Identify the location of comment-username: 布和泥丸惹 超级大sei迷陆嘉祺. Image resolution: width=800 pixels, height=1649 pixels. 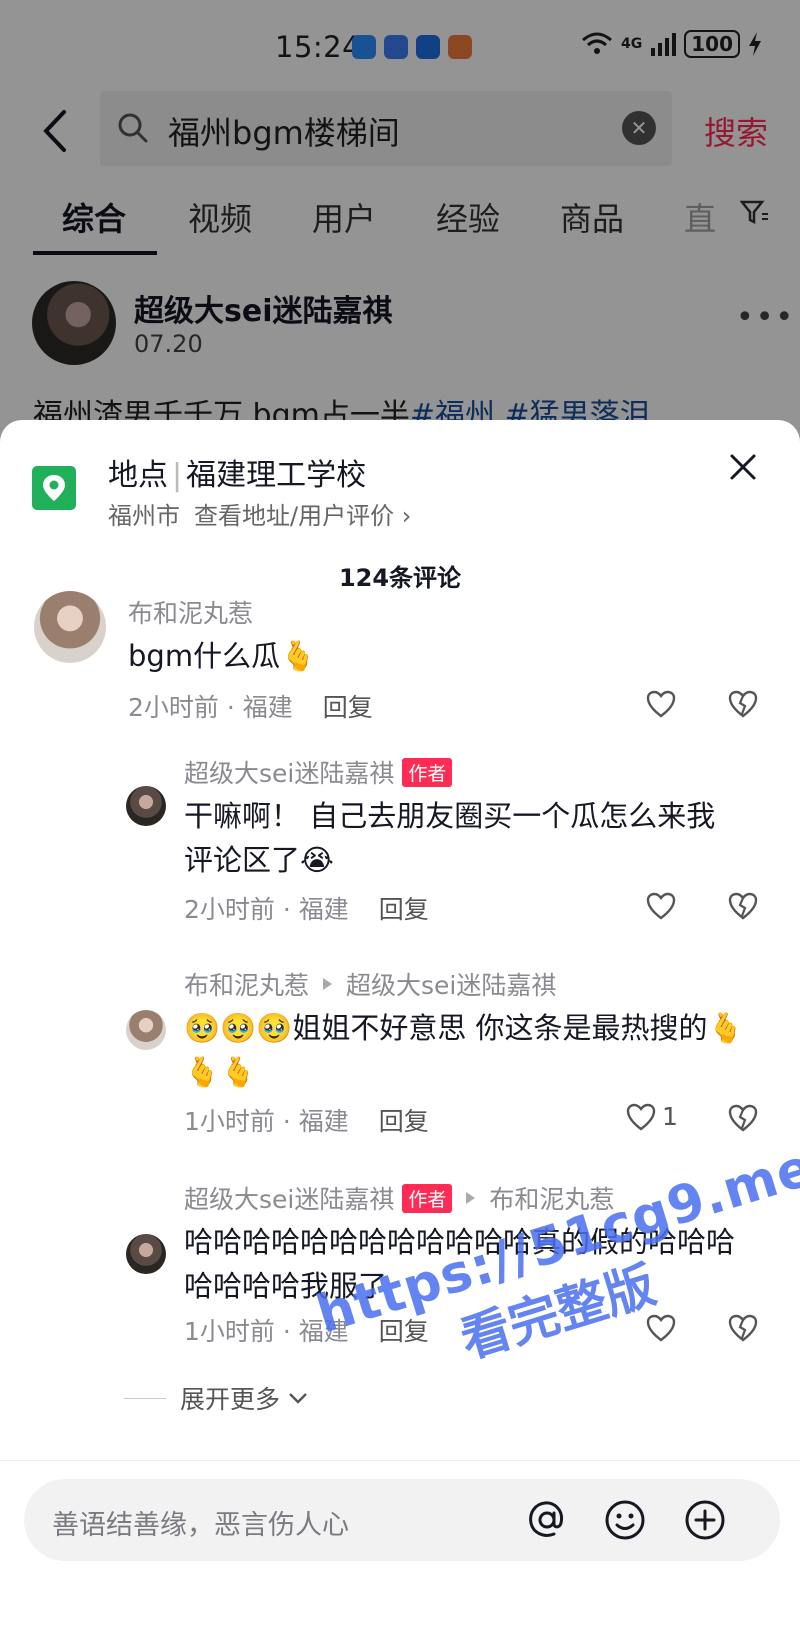
(370, 984).